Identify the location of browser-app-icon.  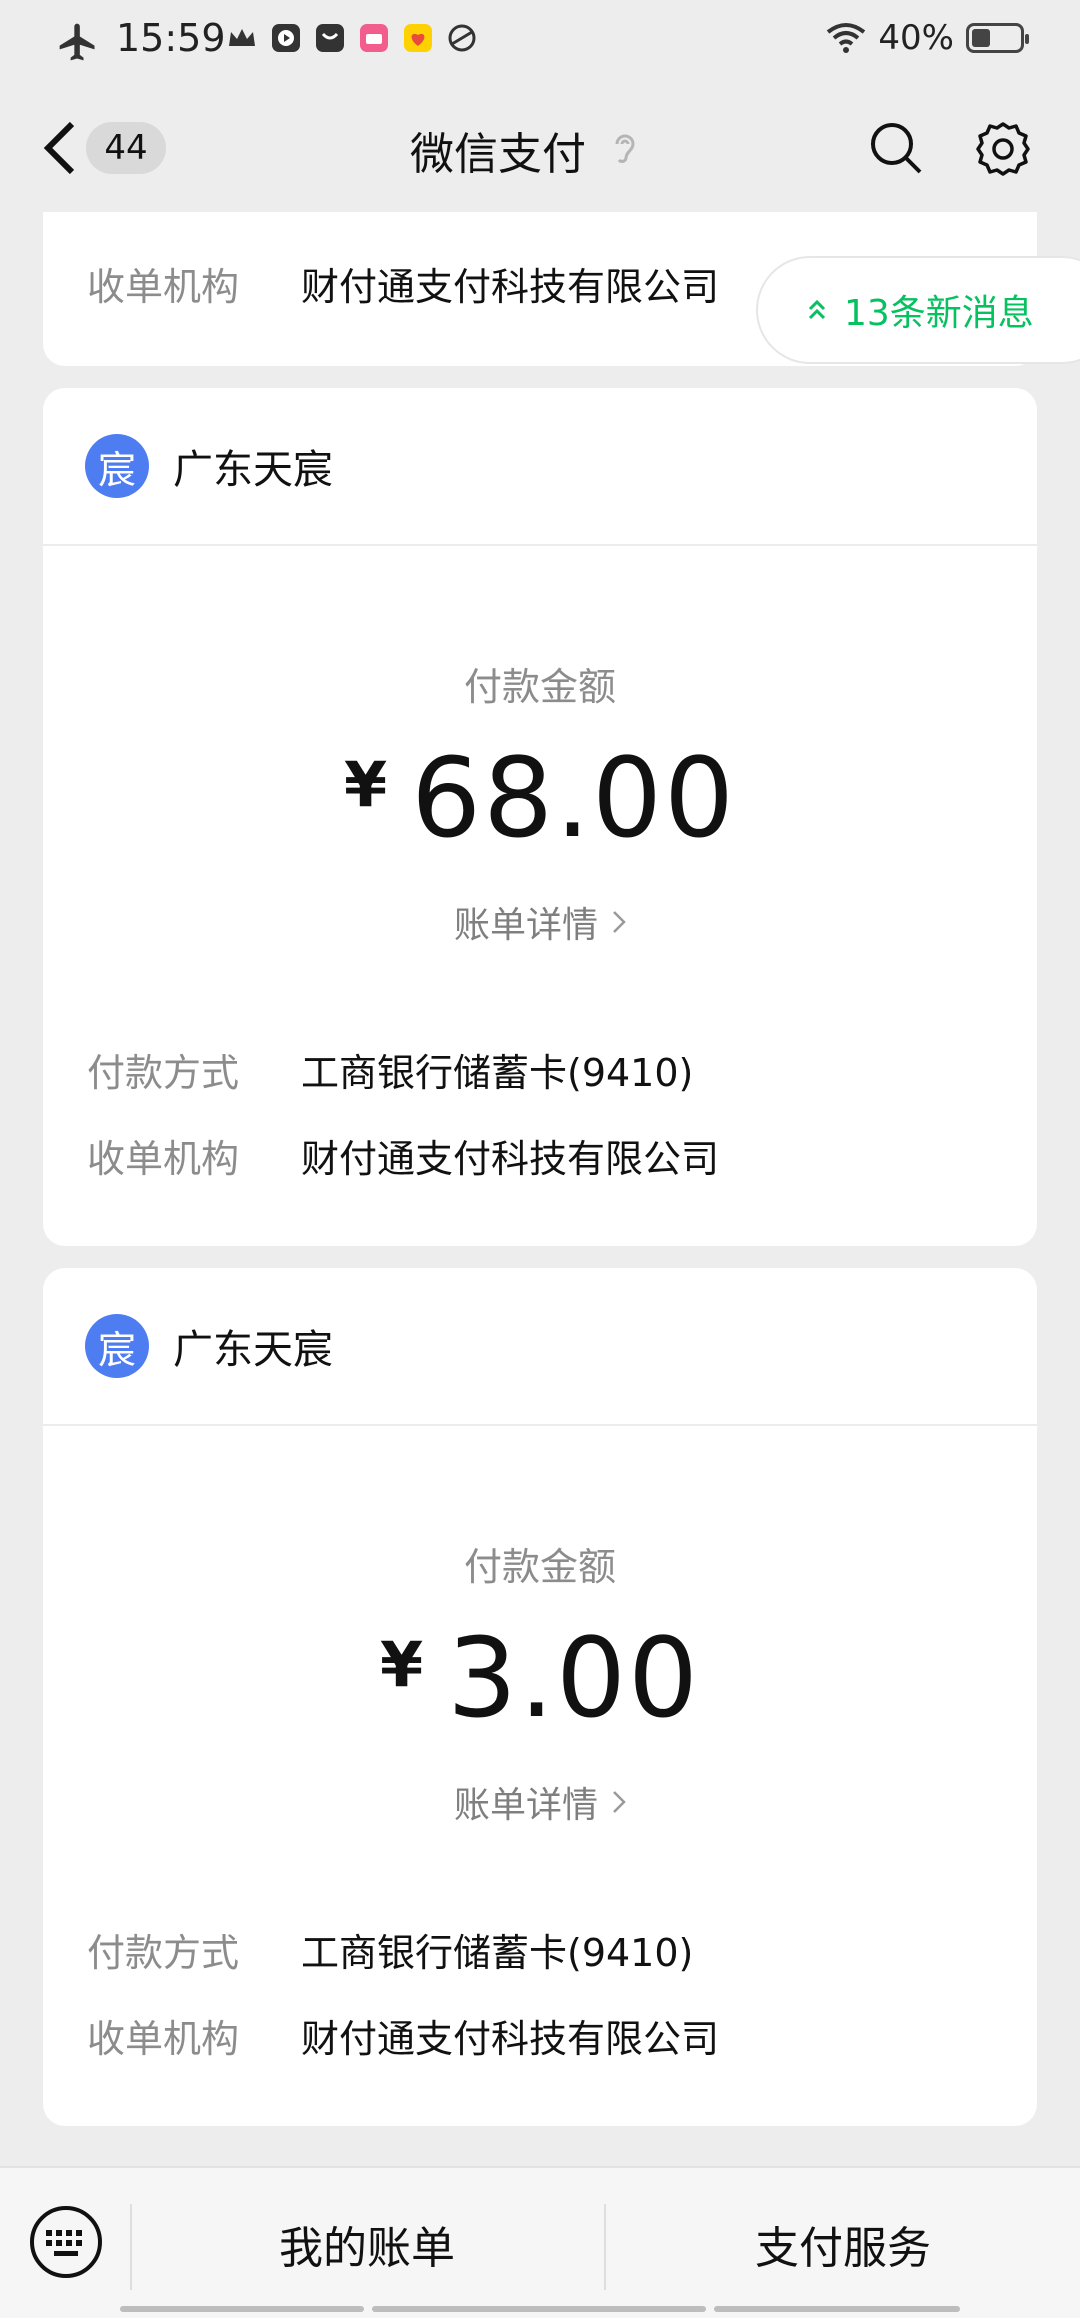
(462, 38).